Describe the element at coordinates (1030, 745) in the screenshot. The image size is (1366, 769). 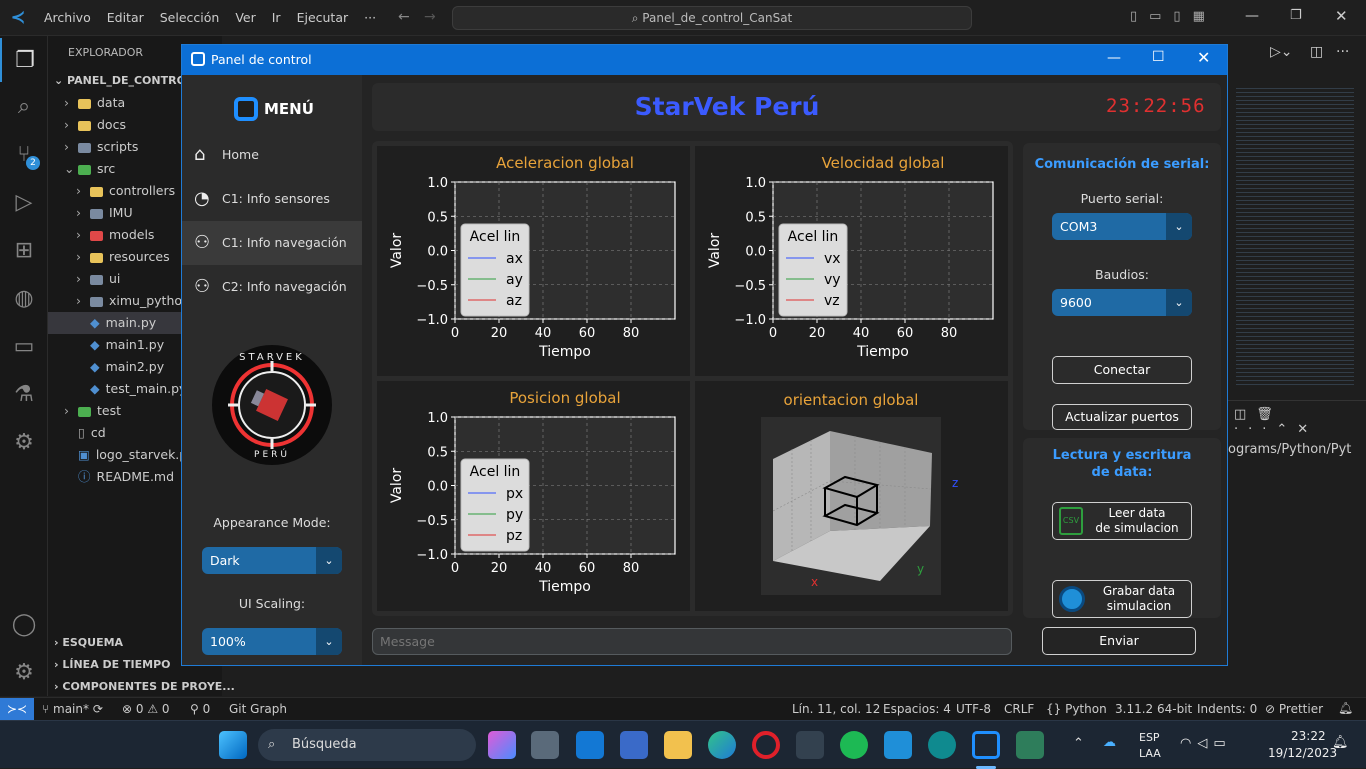
I see `app-icon` at that location.